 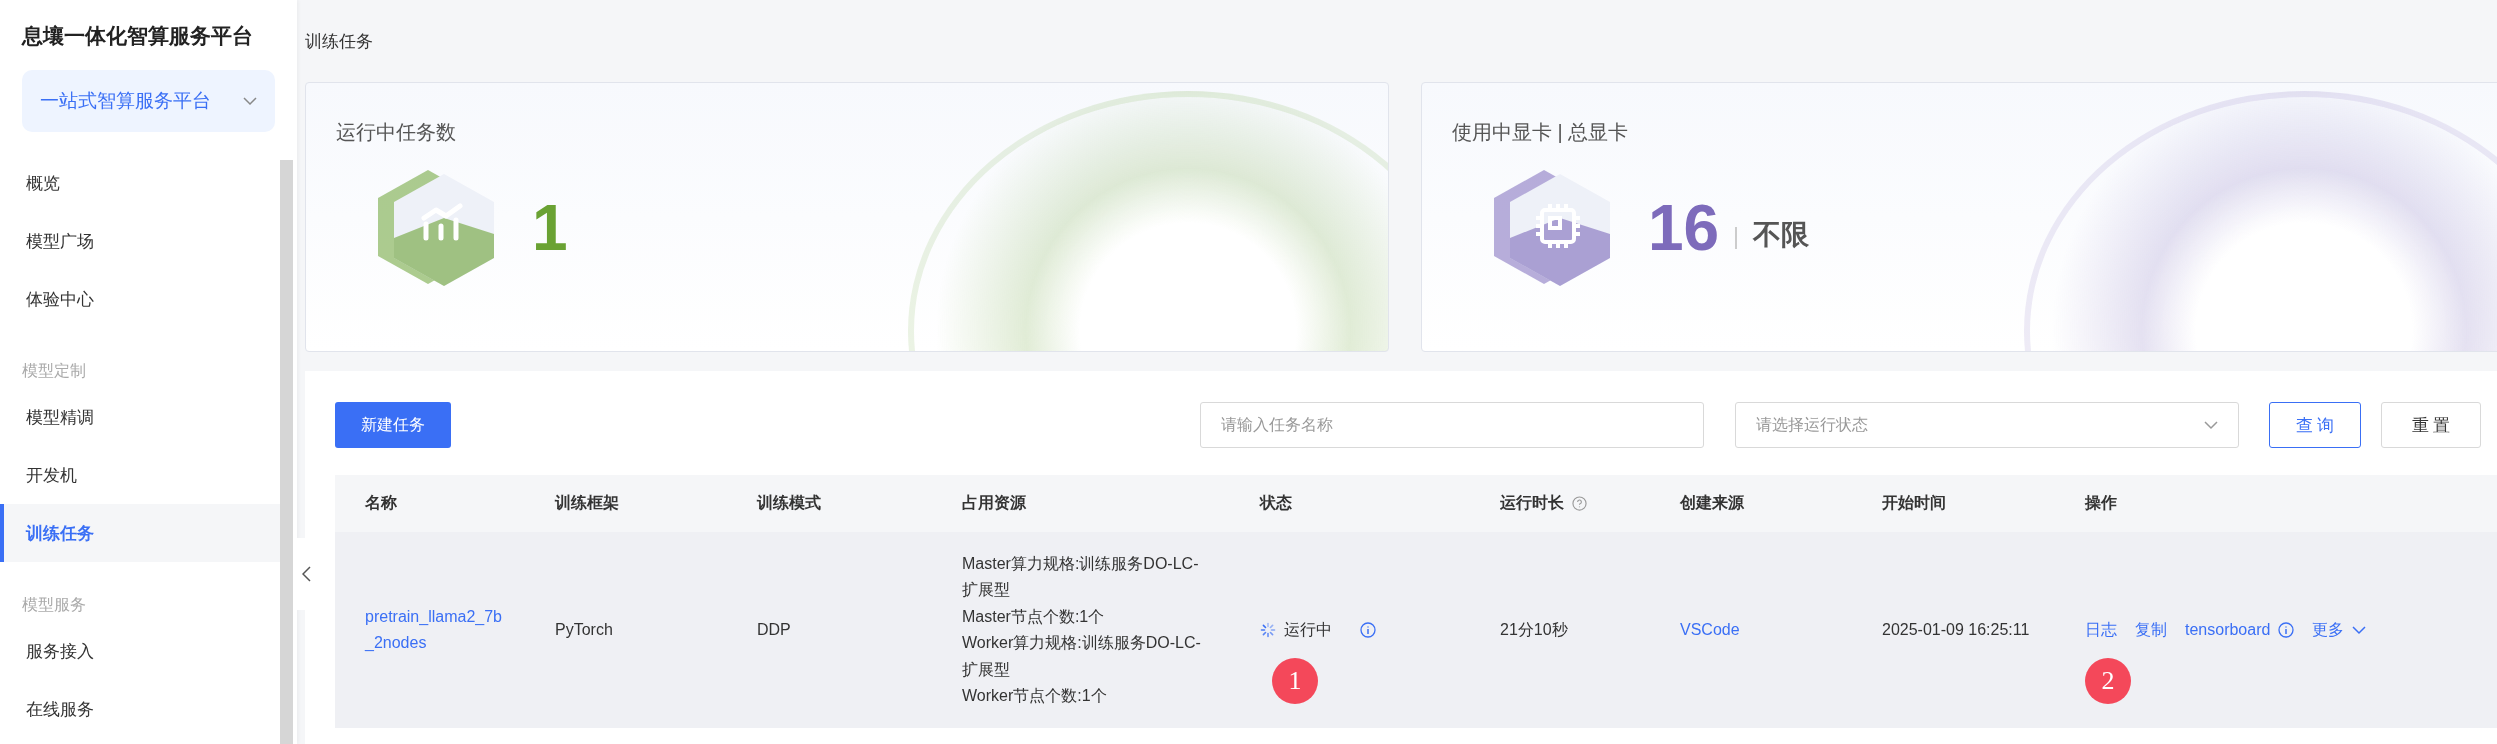 I want to click on column-label: 状态, so click(x=1276, y=503).